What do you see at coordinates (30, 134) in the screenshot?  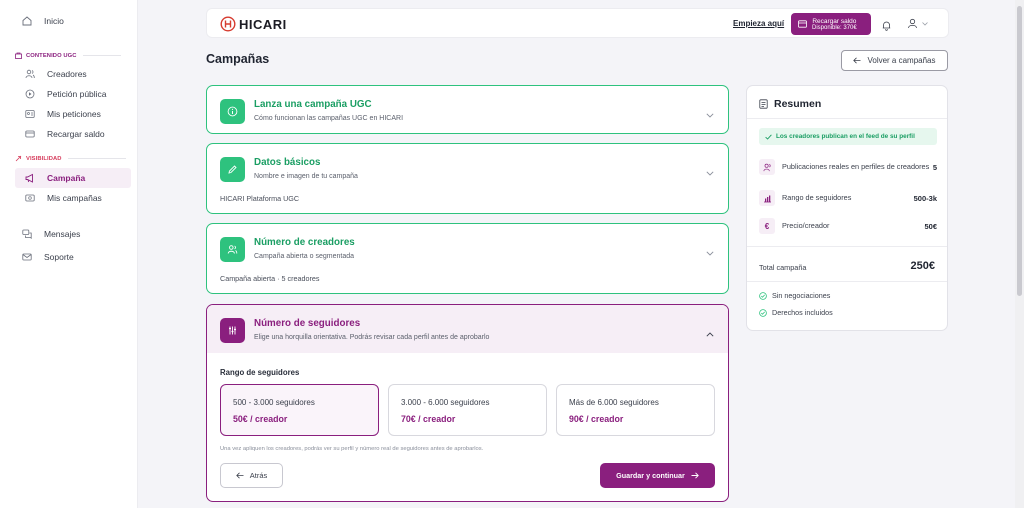 I see `card-icon` at bounding box center [30, 134].